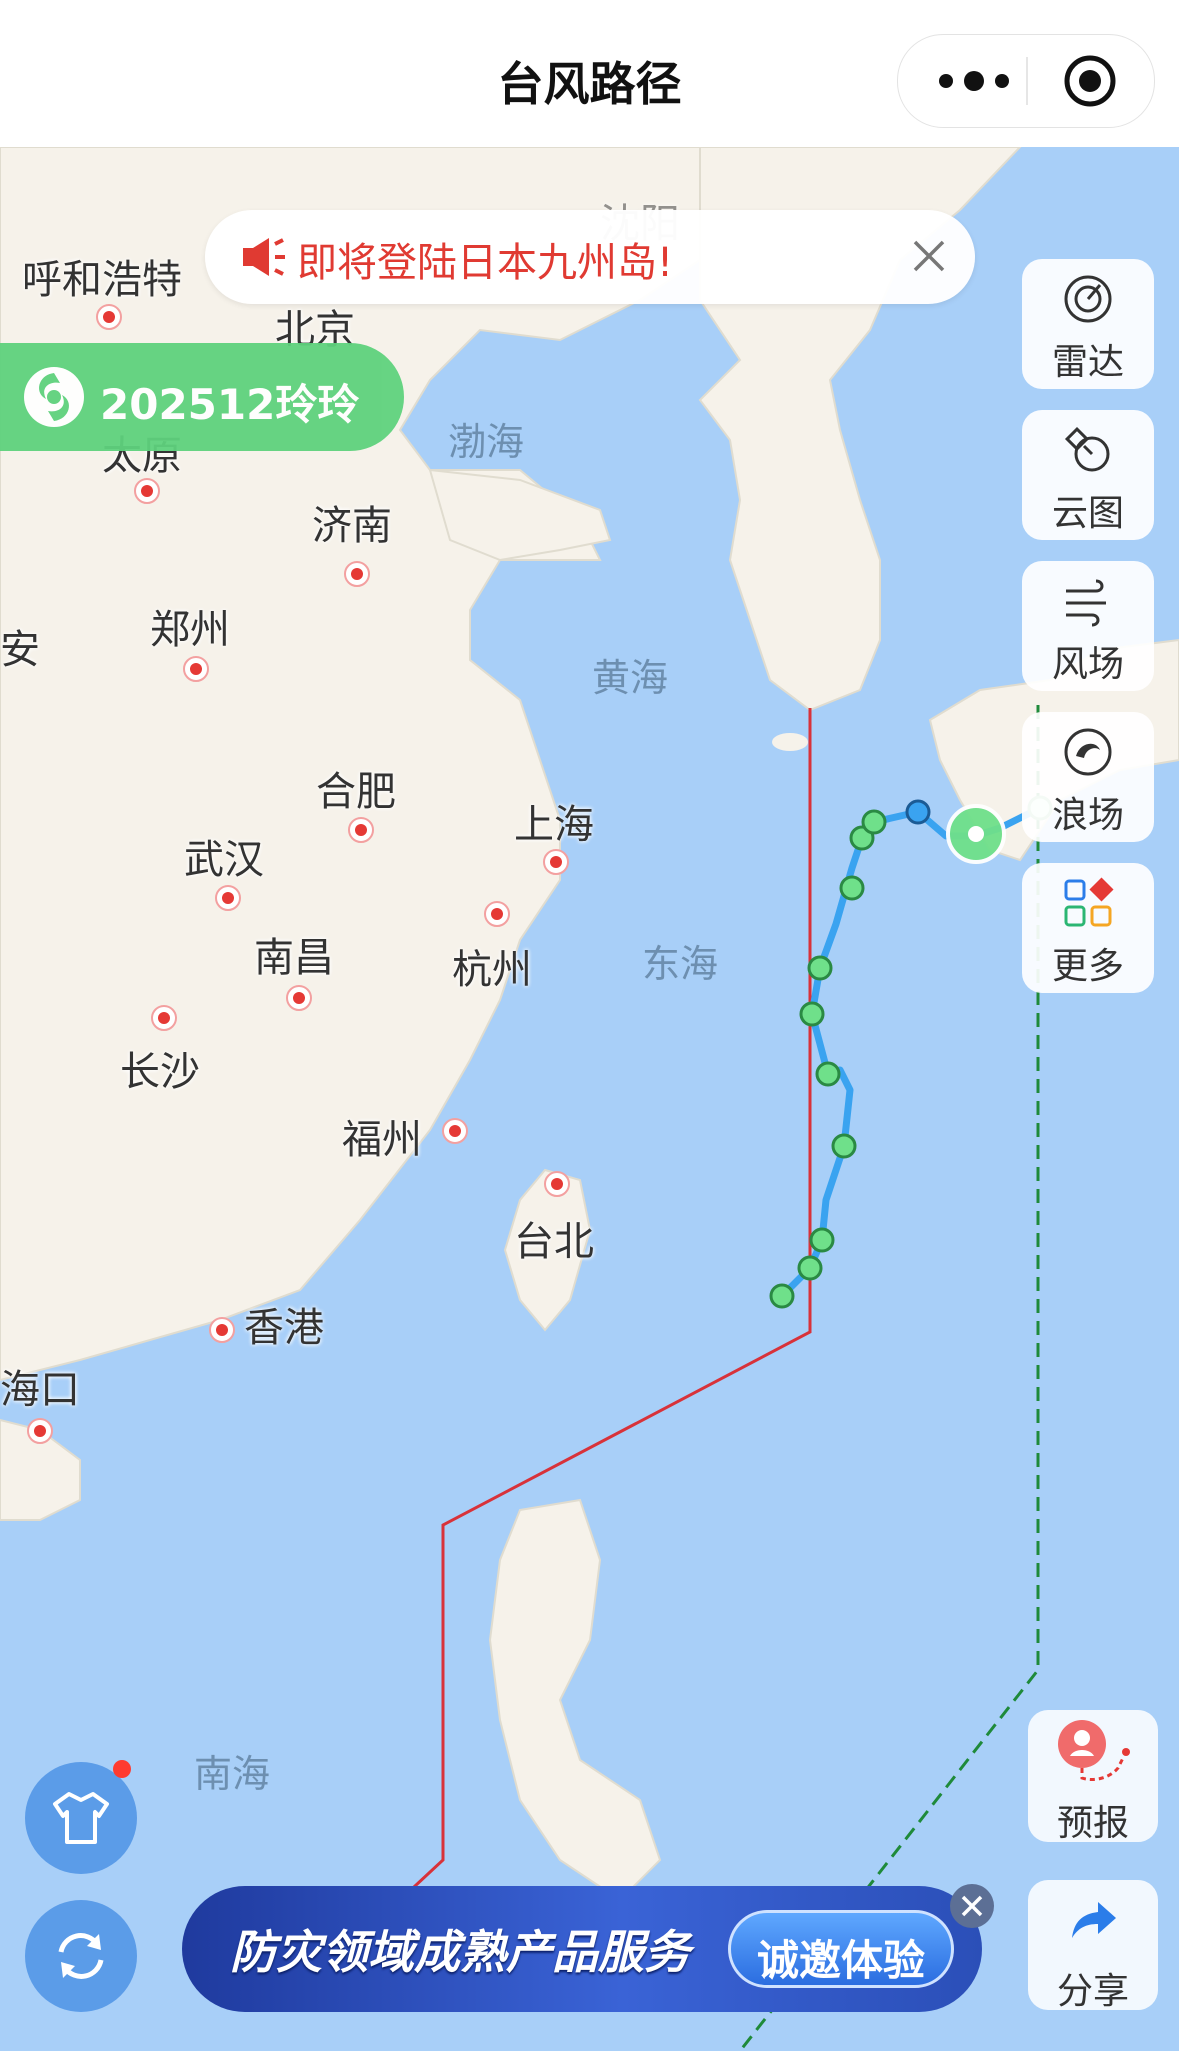 This screenshot has width=1179, height=2051. What do you see at coordinates (486, 442) in the screenshot?
I see `sea-label: 渤海` at bounding box center [486, 442].